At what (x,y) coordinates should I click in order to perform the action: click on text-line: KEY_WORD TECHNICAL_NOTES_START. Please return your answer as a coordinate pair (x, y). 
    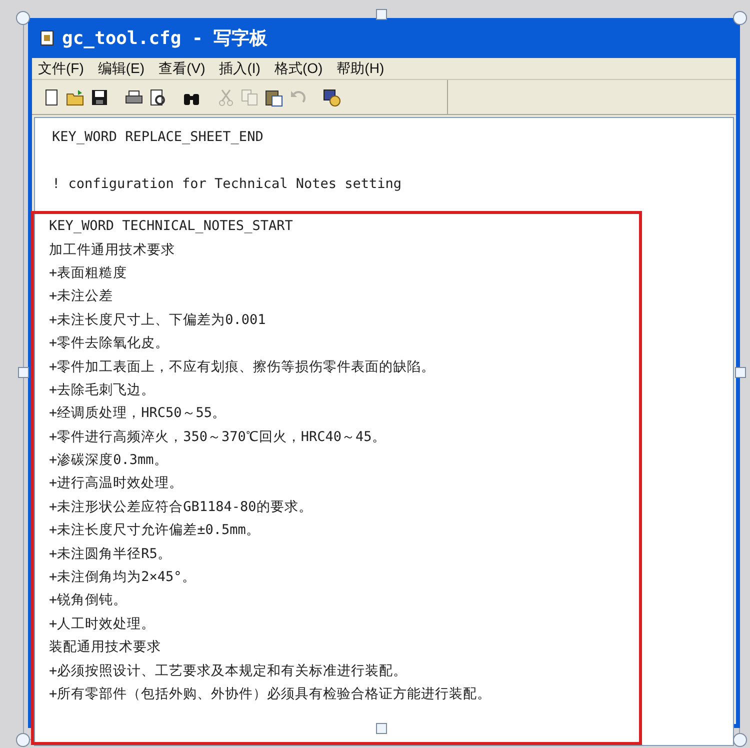
    Looking at the image, I should click on (171, 226).